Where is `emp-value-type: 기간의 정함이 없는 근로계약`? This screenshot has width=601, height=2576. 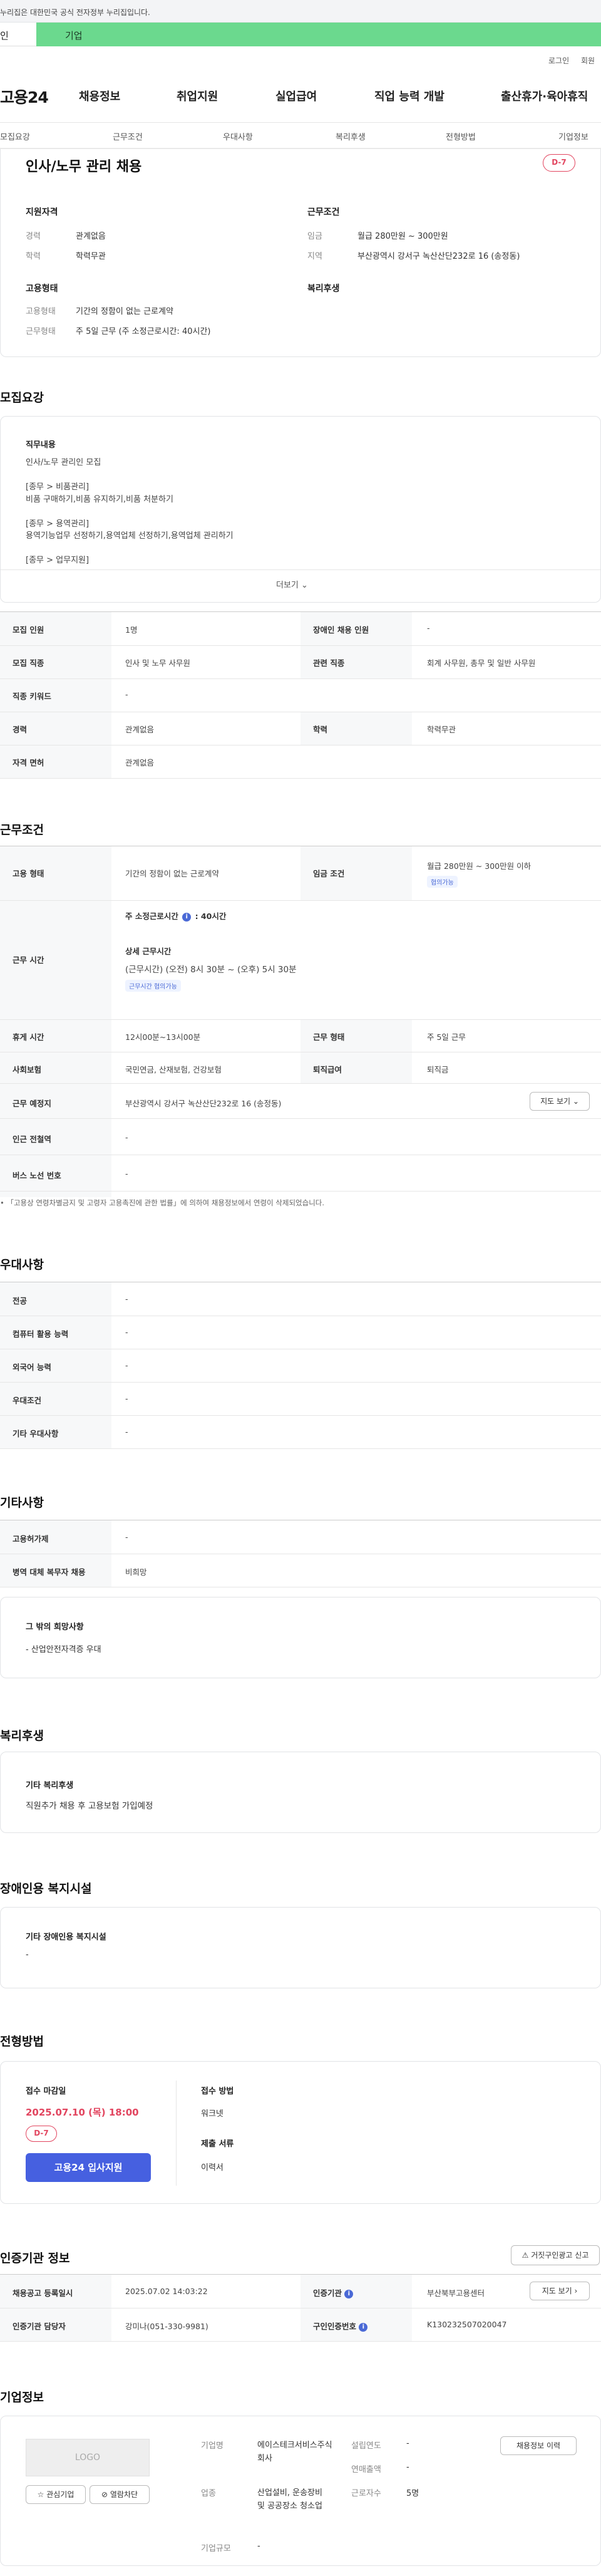 emp-value-type: 기간의 정함이 없는 근로계약 is located at coordinates (124, 311).